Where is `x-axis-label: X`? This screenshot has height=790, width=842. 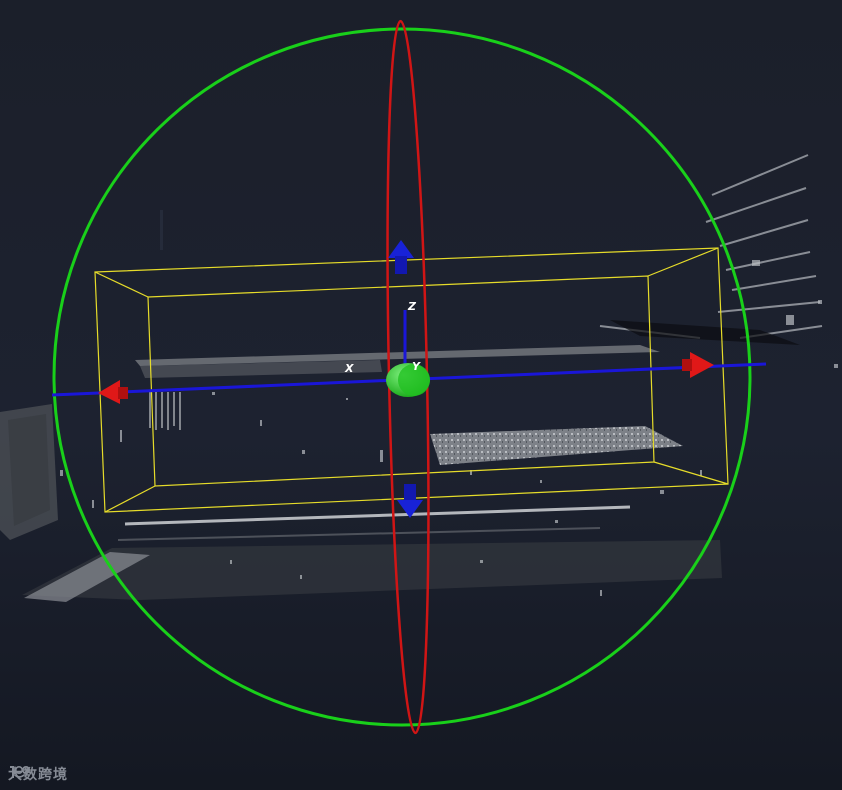 x-axis-label: X is located at coordinates (349, 368).